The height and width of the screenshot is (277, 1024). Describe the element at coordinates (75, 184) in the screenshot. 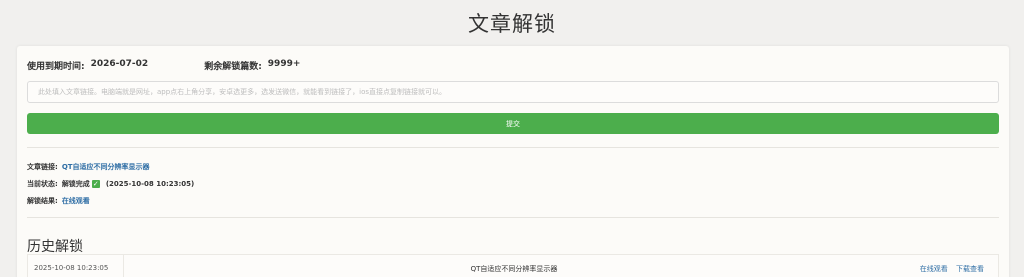

I see `status-text: 解锁完成` at that location.